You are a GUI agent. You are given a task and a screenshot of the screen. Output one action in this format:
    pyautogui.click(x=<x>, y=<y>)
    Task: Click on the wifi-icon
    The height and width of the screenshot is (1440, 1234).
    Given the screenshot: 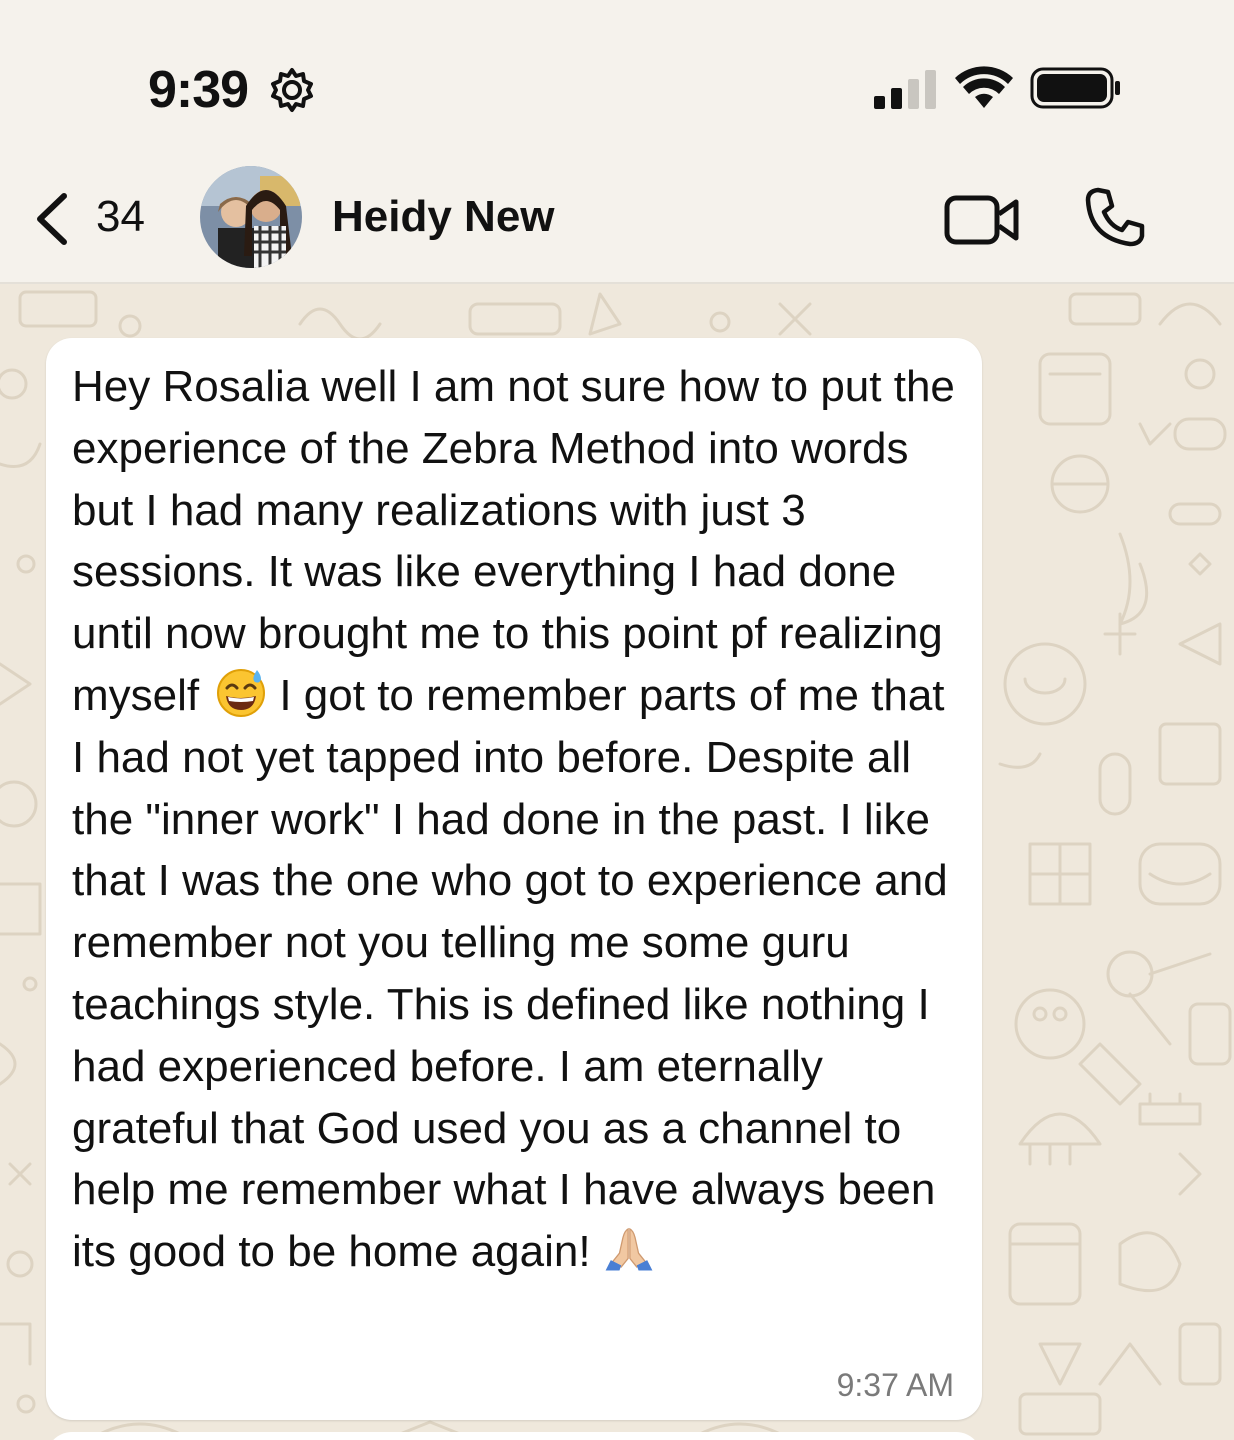 What is the action you would take?
    pyautogui.click(x=984, y=87)
    